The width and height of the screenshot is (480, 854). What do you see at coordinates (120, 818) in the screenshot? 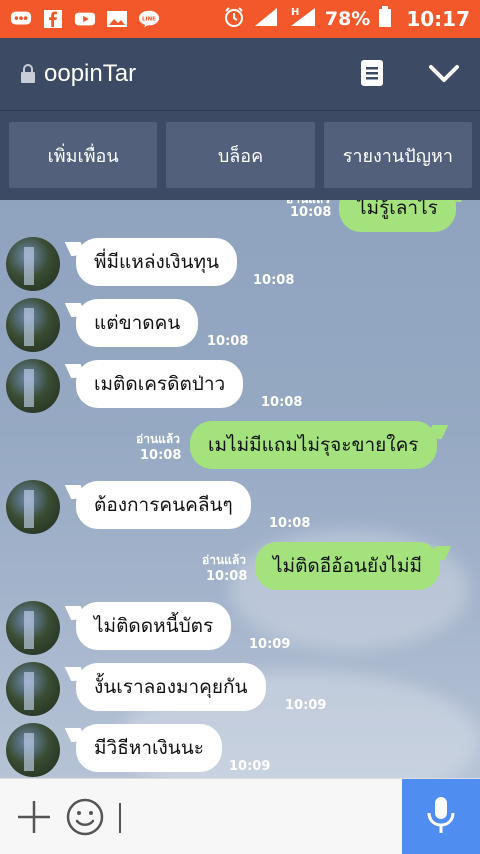
I see `text-cursor` at bounding box center [120, 818].